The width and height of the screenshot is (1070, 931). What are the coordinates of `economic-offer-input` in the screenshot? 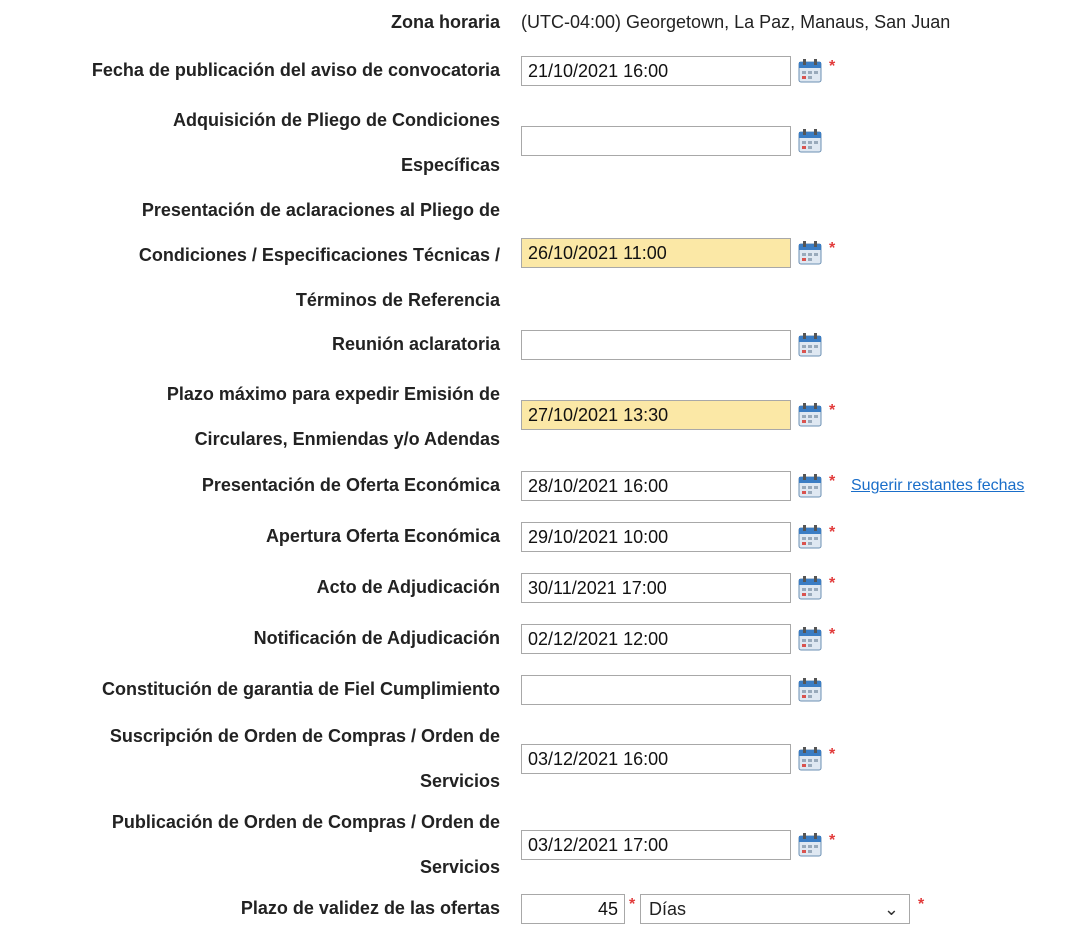 It's located at (656, 486).